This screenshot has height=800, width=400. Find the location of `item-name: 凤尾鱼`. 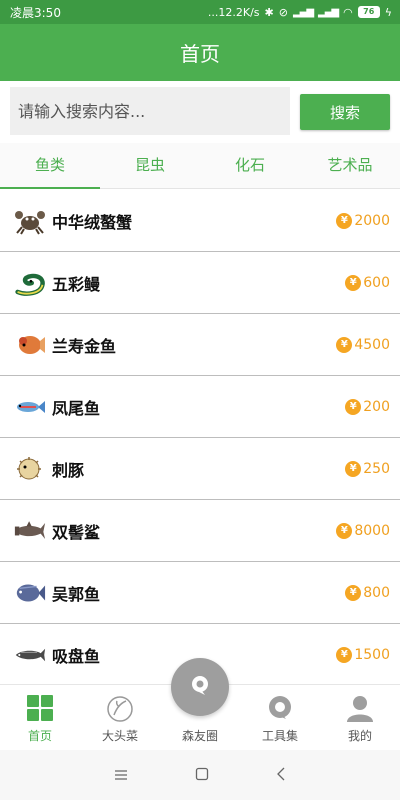

item-name: 凤尾鱼 is located at coordinates (76, 408).